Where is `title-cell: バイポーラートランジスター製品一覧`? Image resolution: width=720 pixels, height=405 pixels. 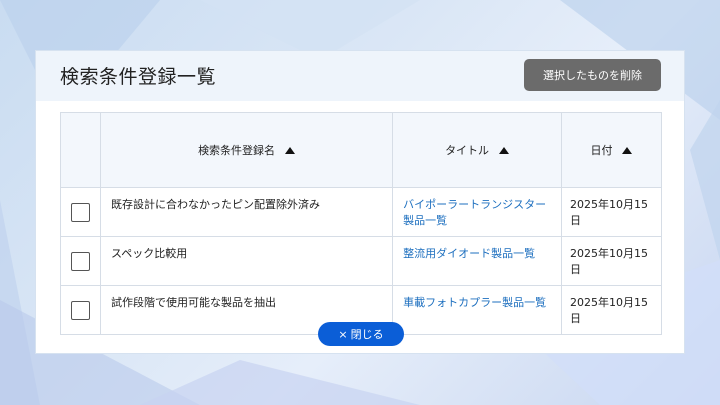 title-cell: バイポーラートランジスター製品一覧 is located at coordinates (477, 212).